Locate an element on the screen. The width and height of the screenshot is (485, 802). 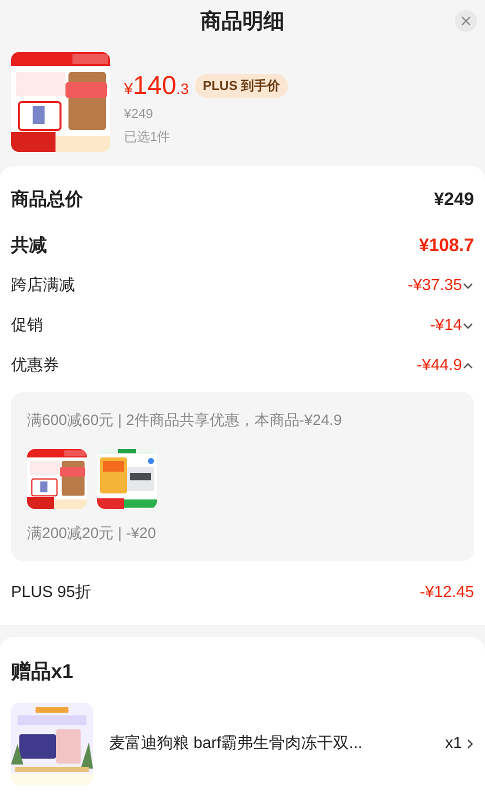
gift-title: 赠品x1 is located at coordinates (42, 672).